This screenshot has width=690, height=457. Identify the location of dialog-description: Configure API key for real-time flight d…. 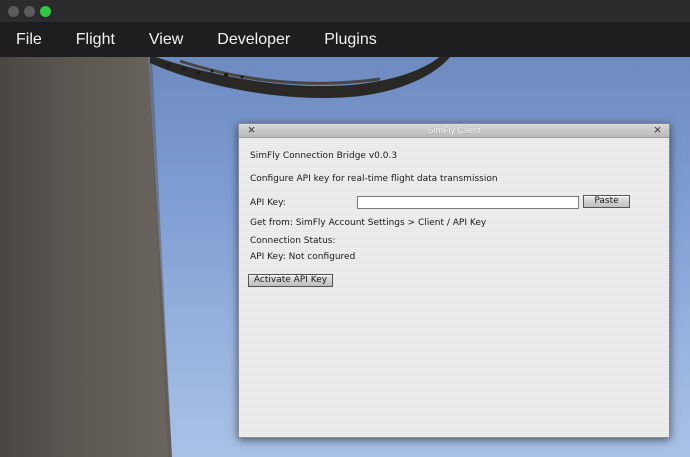
(374, 179).